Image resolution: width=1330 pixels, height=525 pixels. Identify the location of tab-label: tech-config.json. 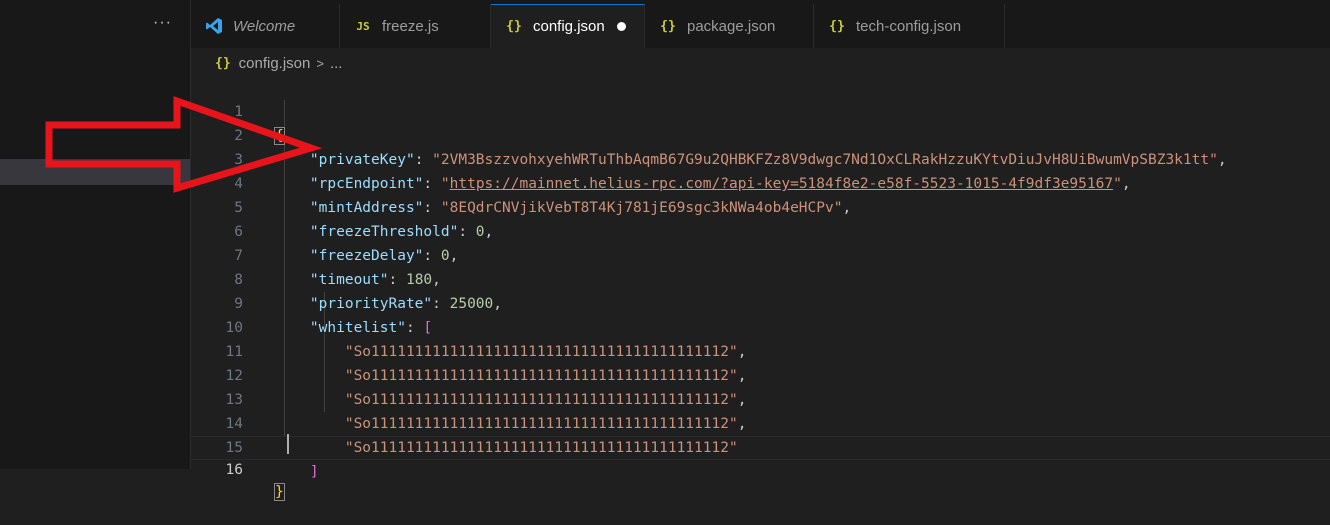
(909, 26).